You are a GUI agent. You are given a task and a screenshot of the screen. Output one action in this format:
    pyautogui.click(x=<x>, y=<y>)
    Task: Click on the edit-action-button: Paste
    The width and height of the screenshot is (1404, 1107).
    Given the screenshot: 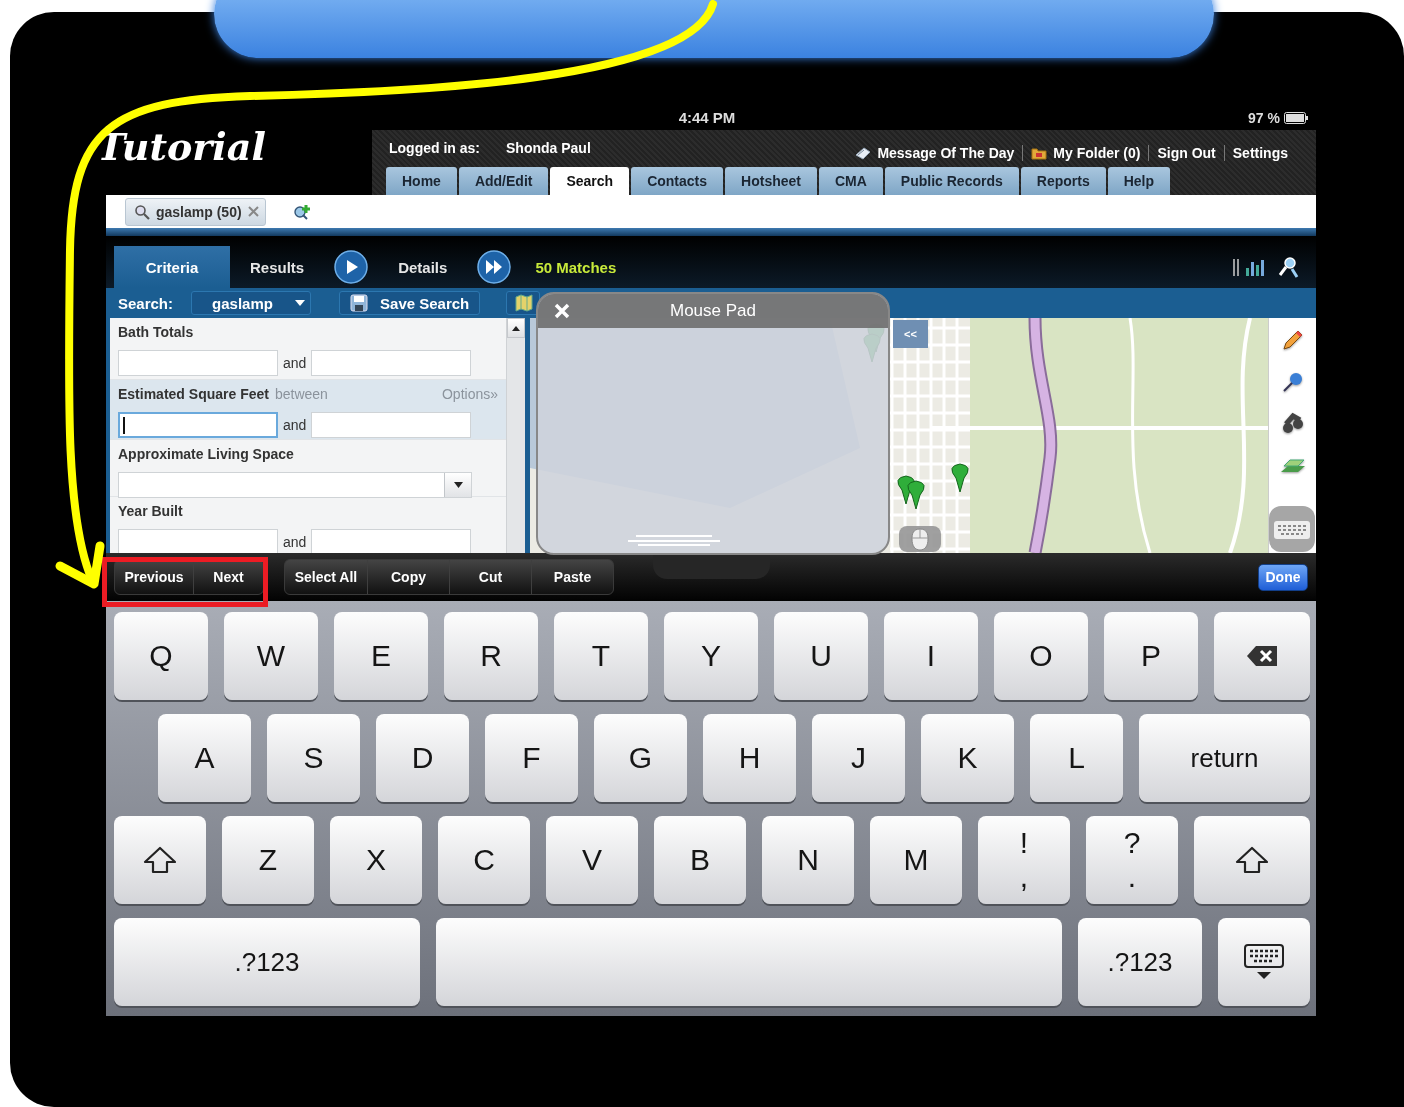 What is the action you would take?
    pyautogui.click(x=572, y=577)
    